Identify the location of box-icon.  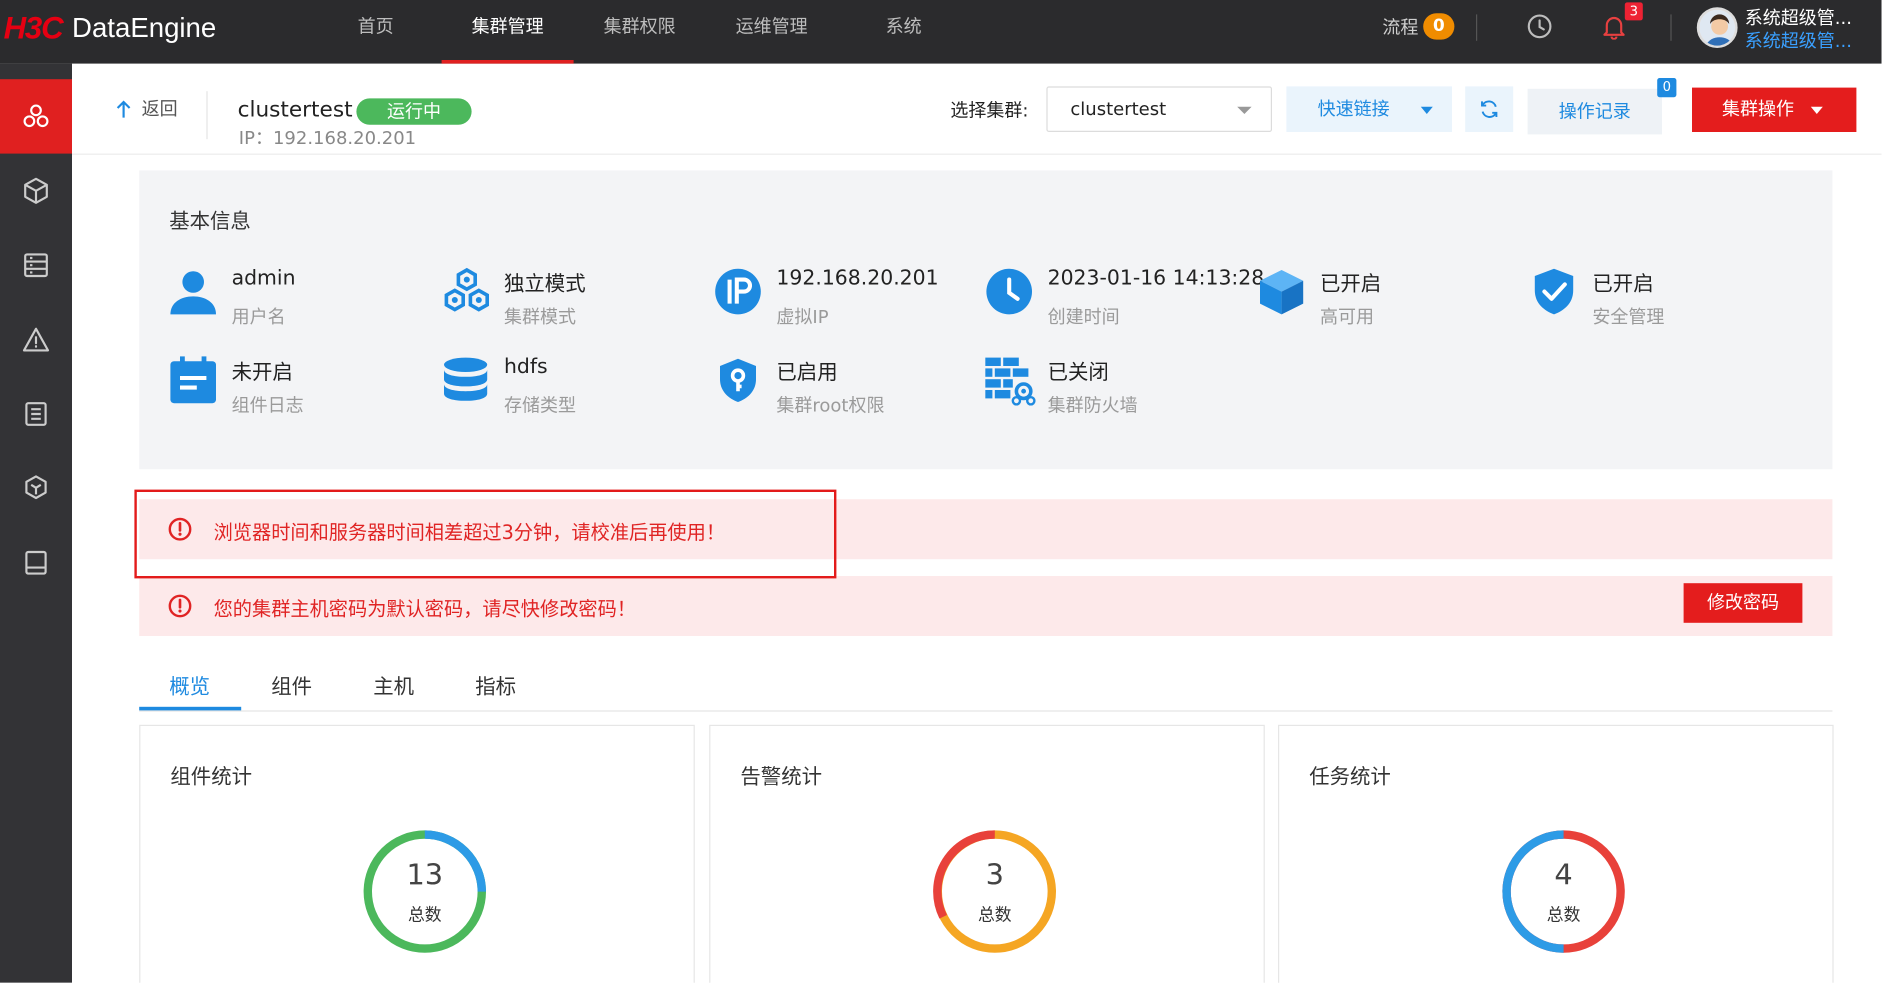
(36, 190).